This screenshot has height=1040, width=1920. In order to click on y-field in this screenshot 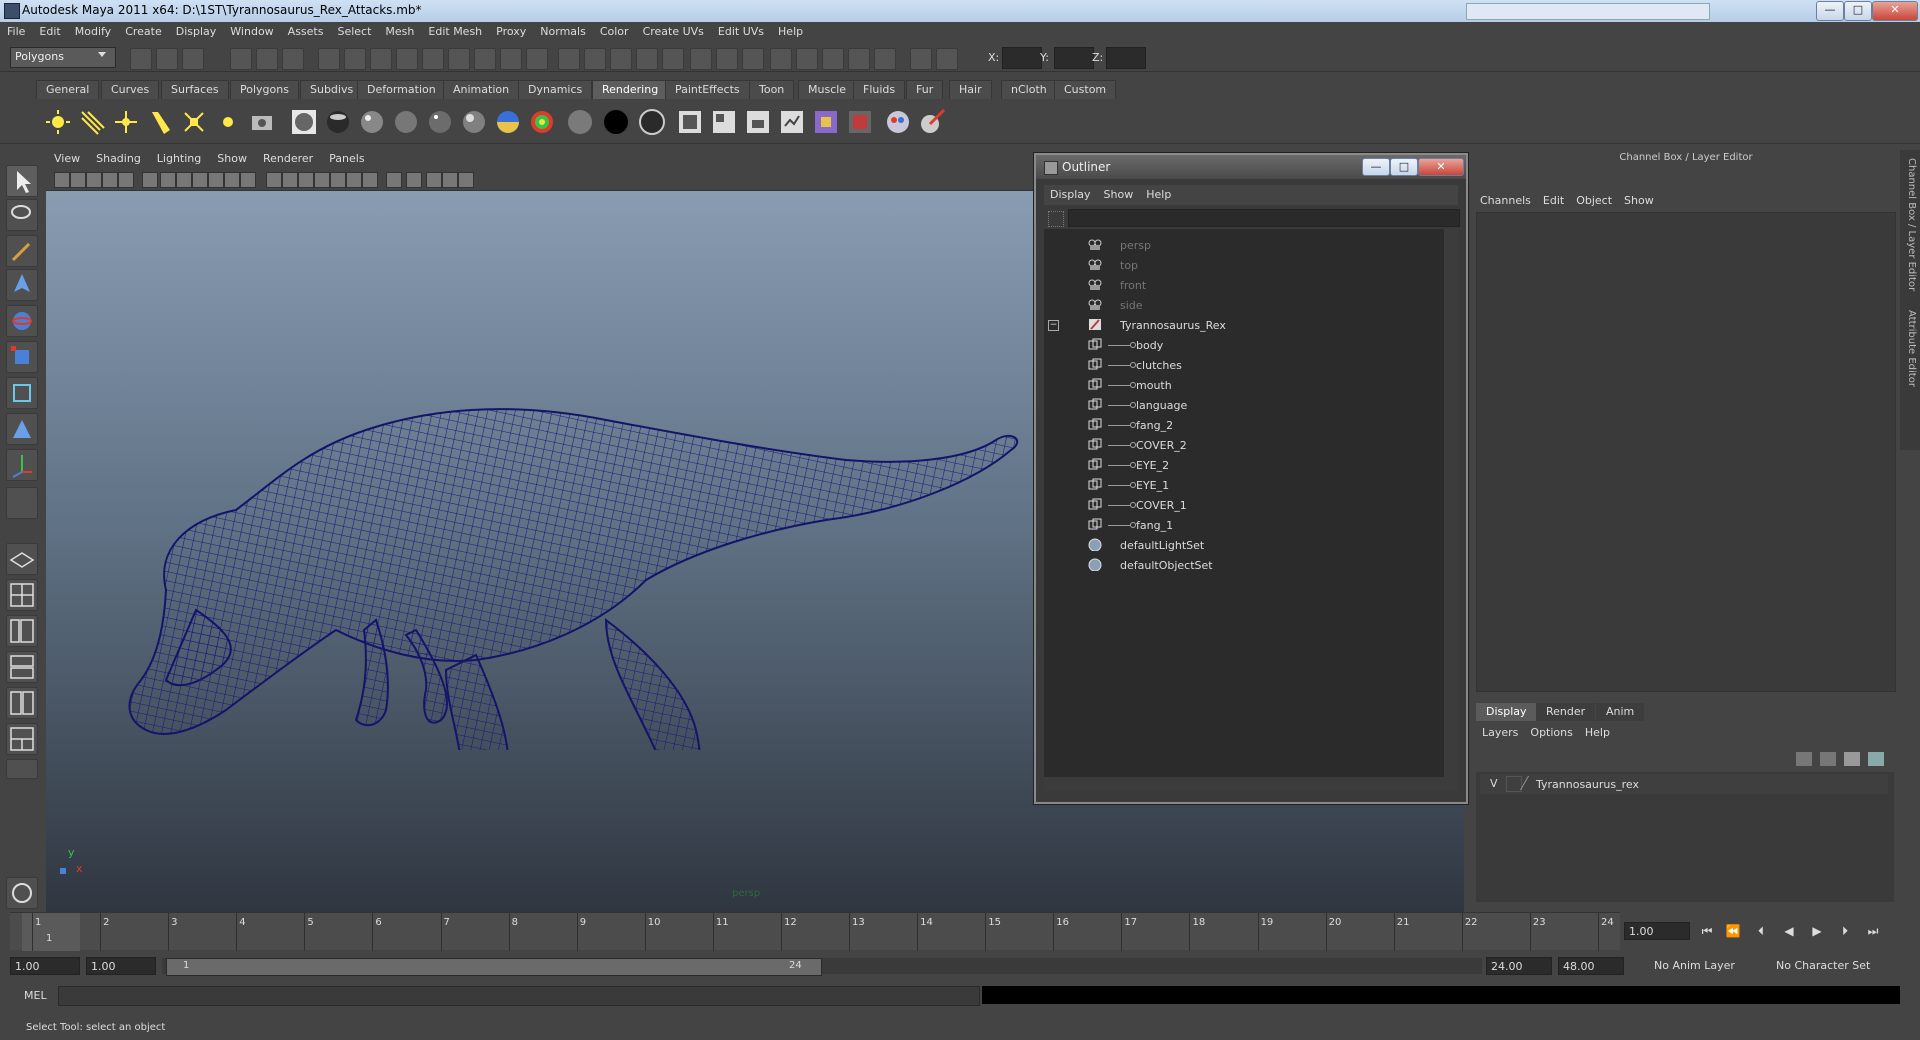, I will do `click(1074, 58)`.